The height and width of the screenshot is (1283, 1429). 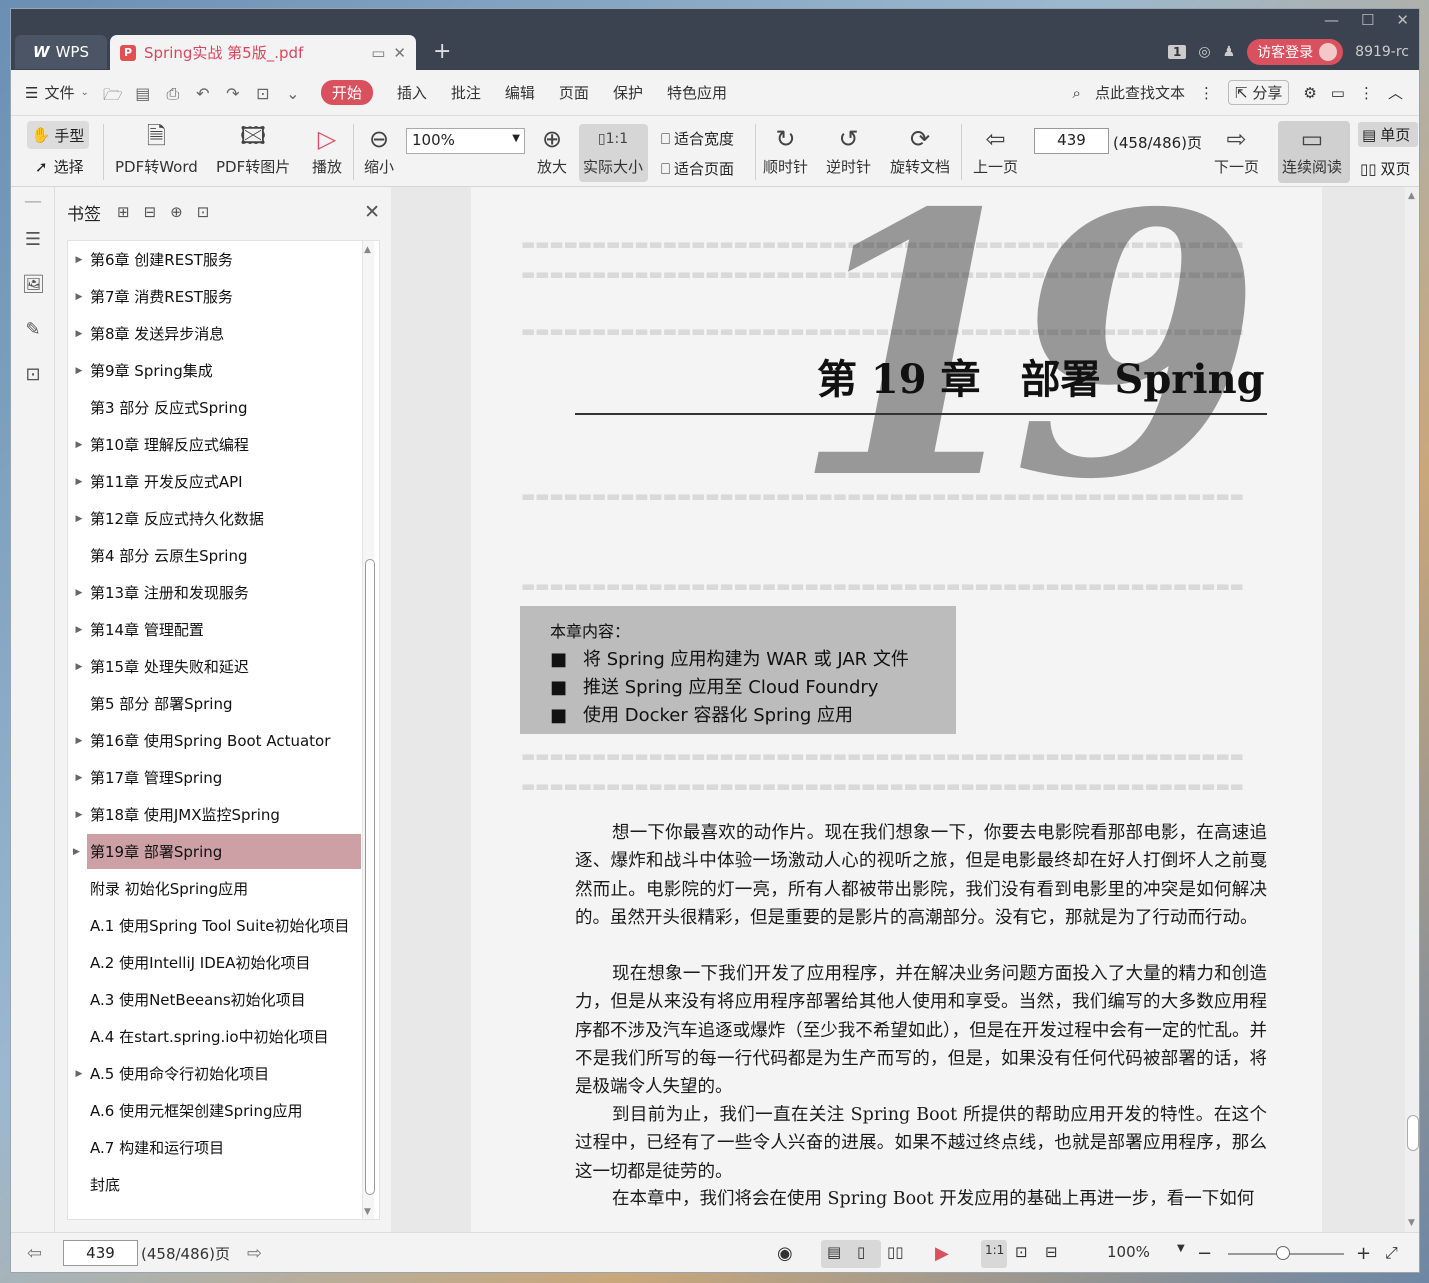 What do you see at coordinates (214, 777) in the screenshot?
I see `bookmark-item: ▶ 第17章 管理Spring` at bounding box center [214, 777].